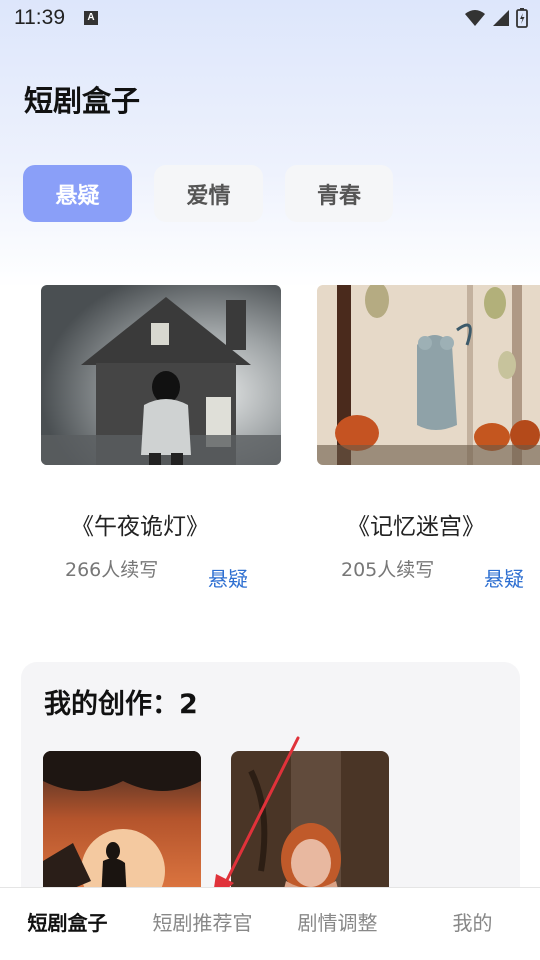 The image size is (540, 960). I want to click on my-creations-title: 我的创作：2, so click(121, 704).